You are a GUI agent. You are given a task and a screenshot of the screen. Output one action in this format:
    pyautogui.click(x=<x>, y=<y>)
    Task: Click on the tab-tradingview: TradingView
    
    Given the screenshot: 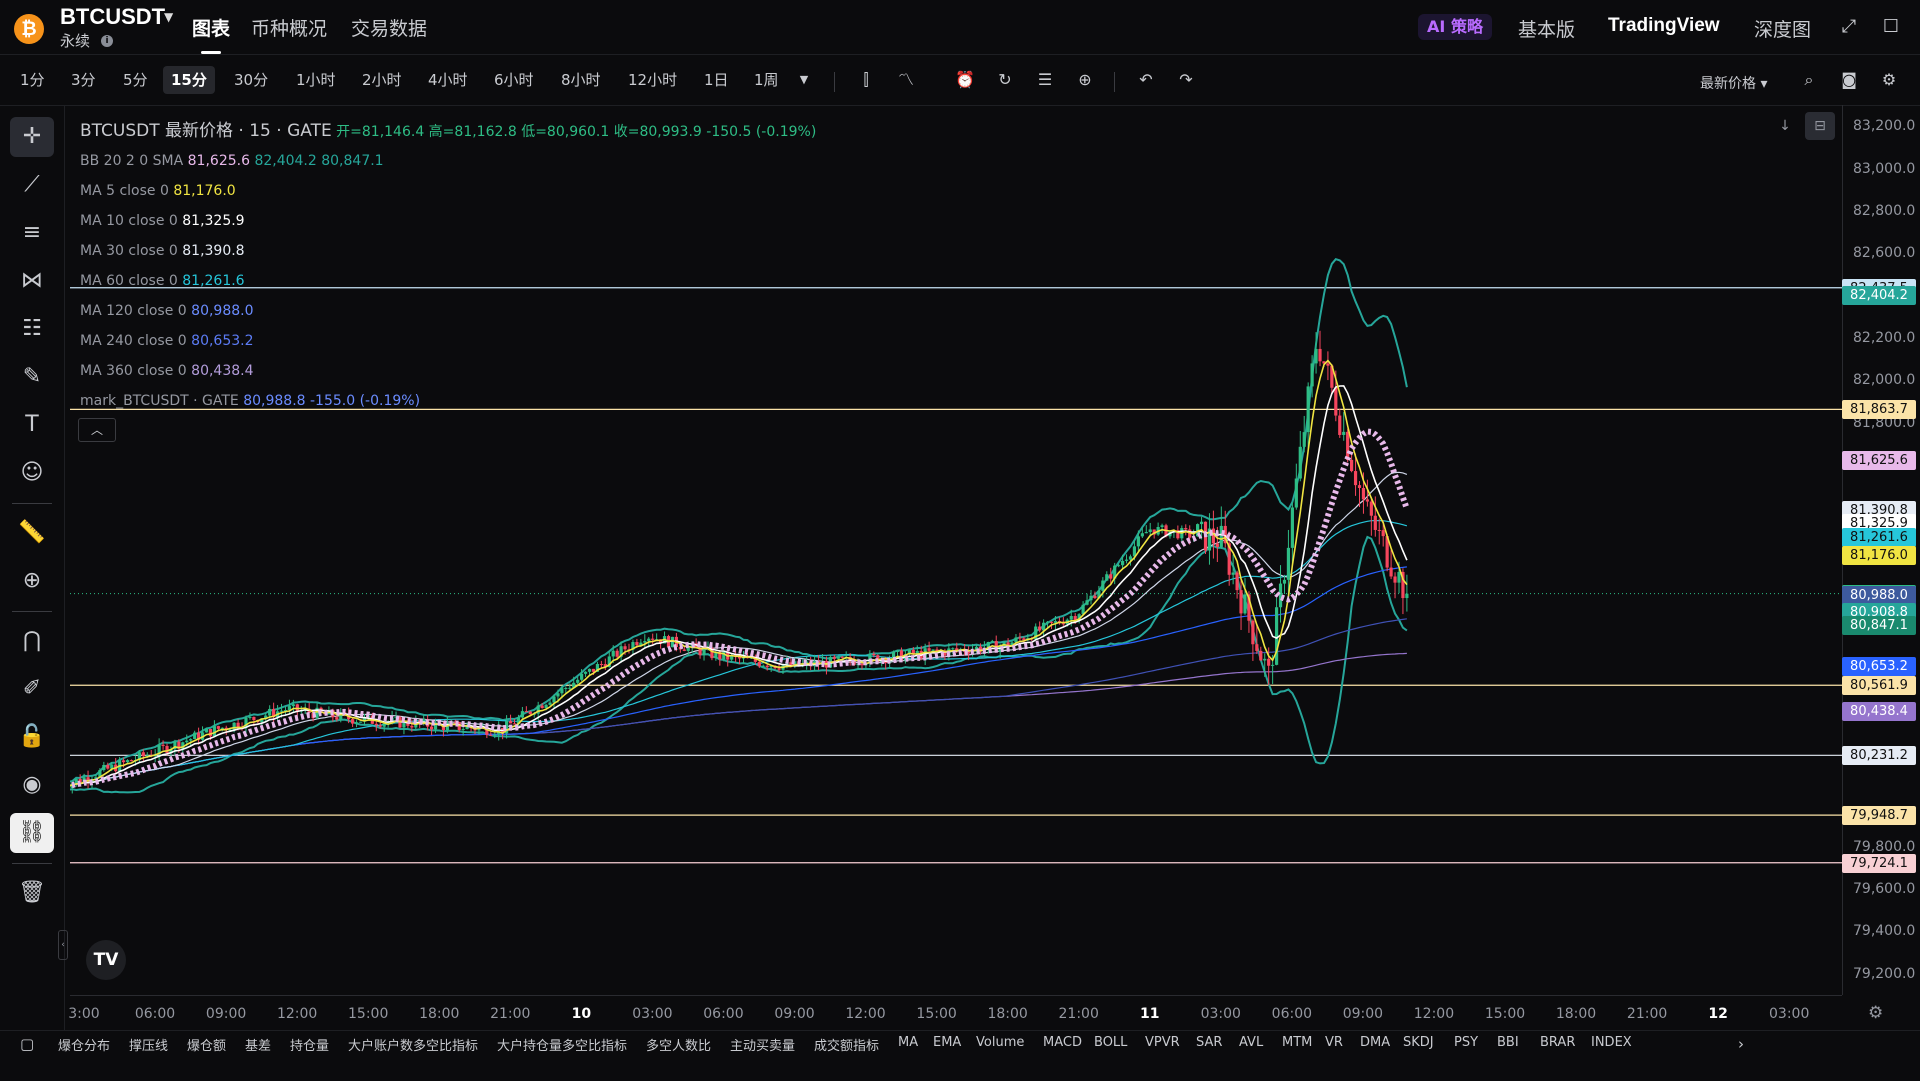 What is the action you would take?
    pyautogui.click(x=1664, y=26)
    